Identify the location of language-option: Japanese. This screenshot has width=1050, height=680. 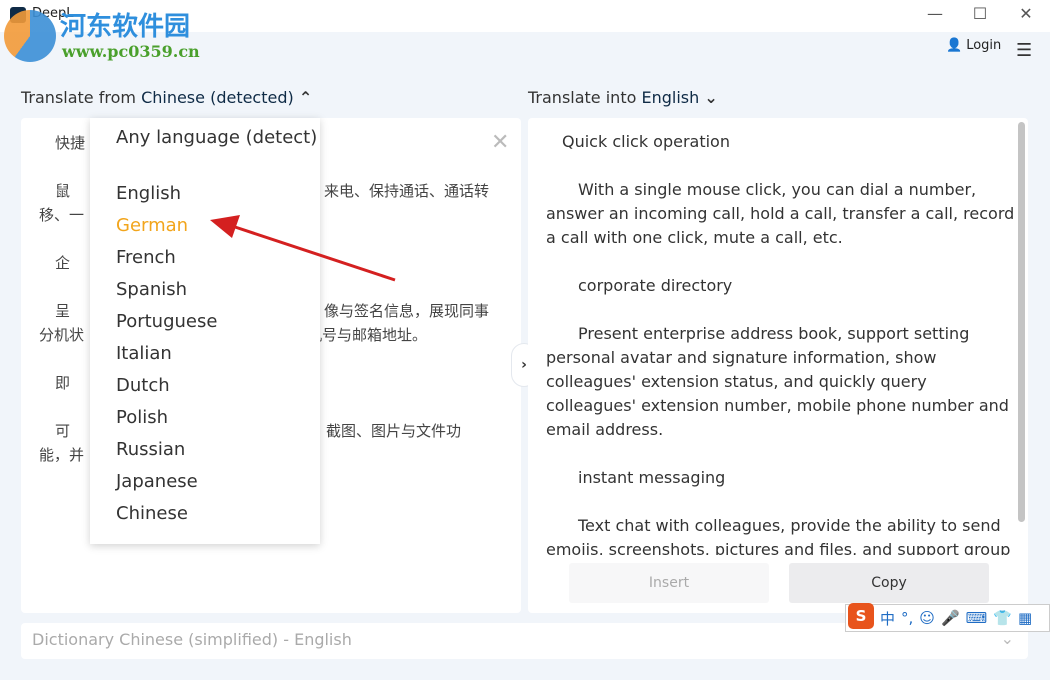
(218, 486).